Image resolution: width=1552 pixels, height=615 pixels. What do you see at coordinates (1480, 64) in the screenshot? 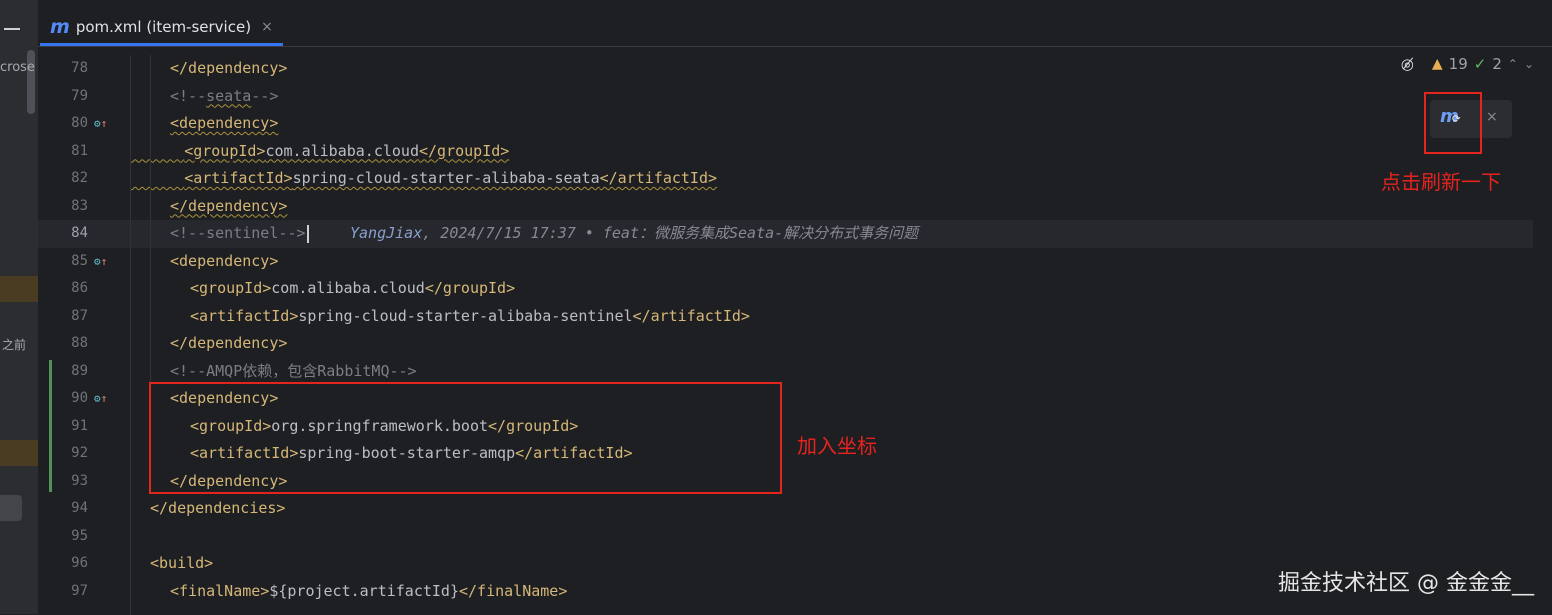
I see `check-icon: ✓` at bounding box center [1480, 64].